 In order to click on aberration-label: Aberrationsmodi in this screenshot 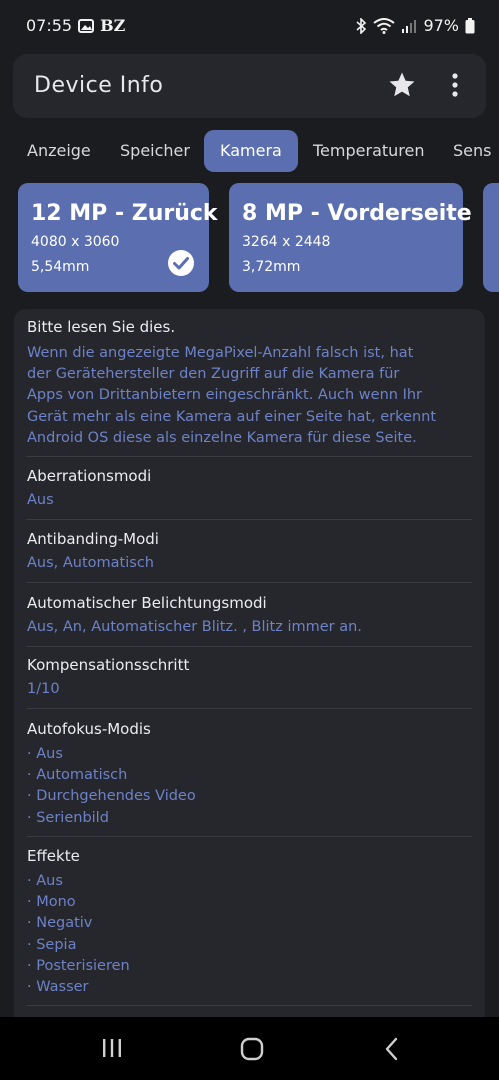, I will do `click(89, 476)`.